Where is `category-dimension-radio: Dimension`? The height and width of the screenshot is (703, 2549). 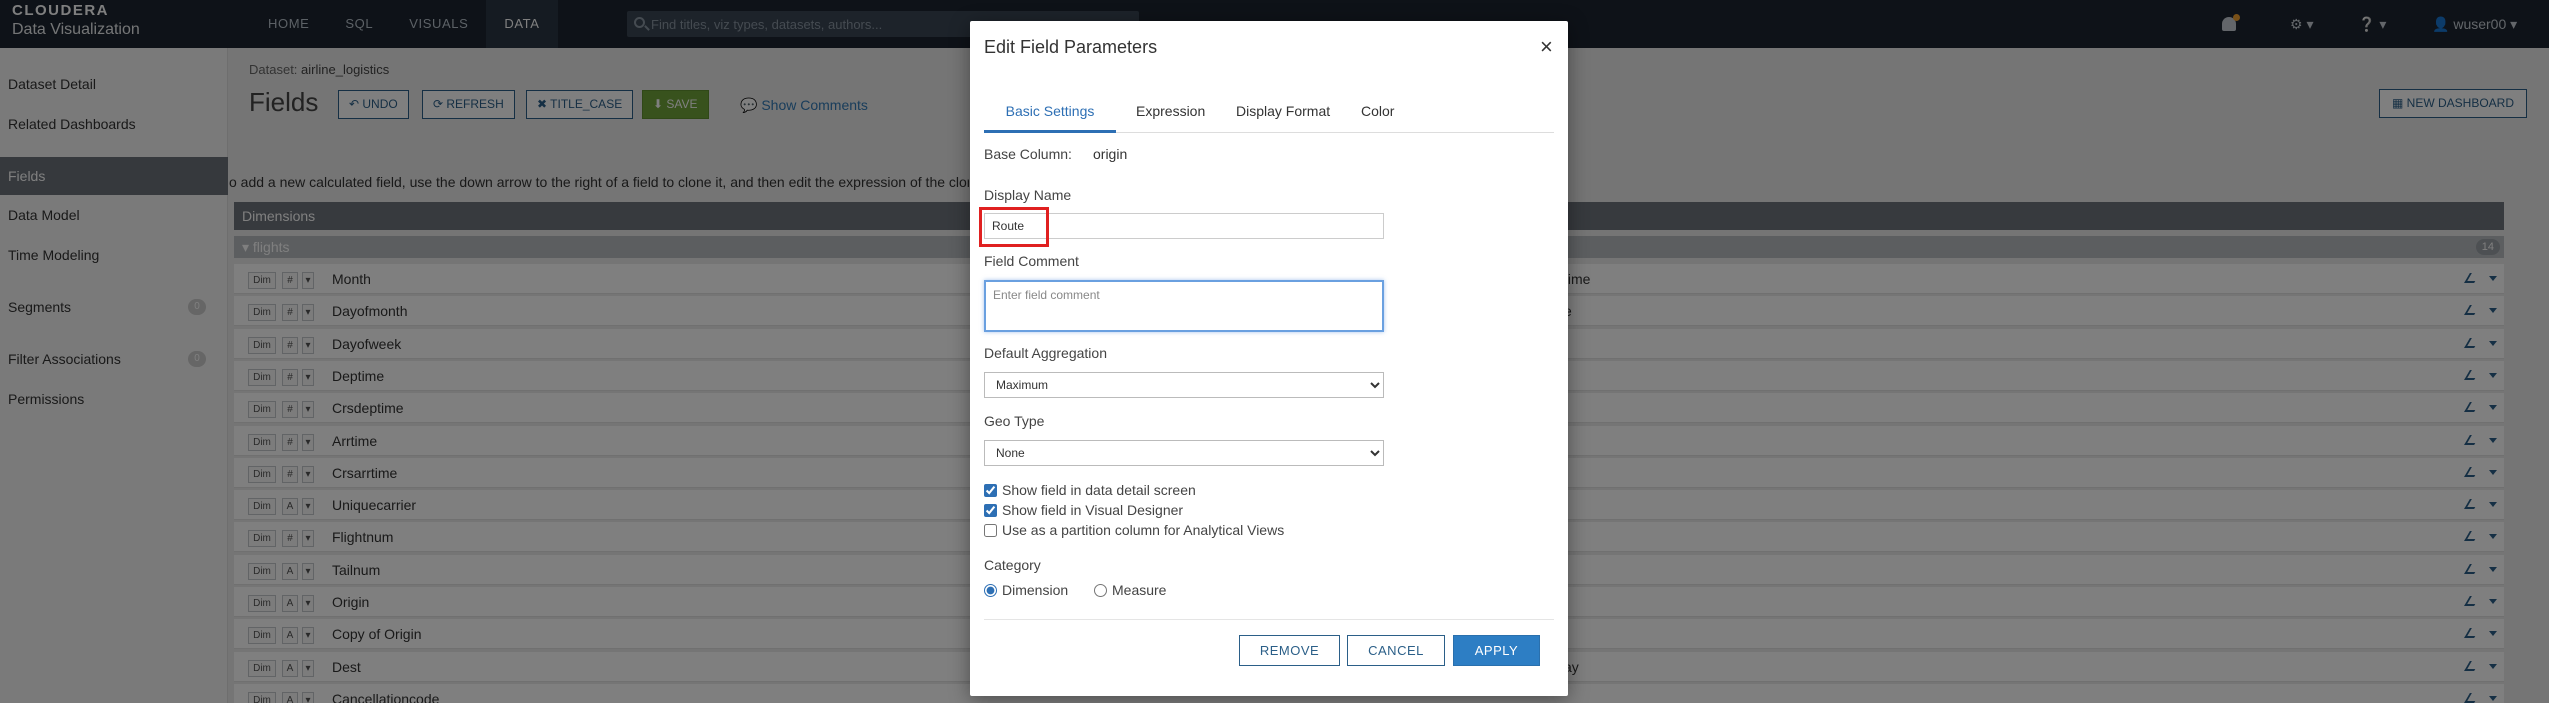
category-dimension-radio: Dimension is located at coordinates (1026, 590).